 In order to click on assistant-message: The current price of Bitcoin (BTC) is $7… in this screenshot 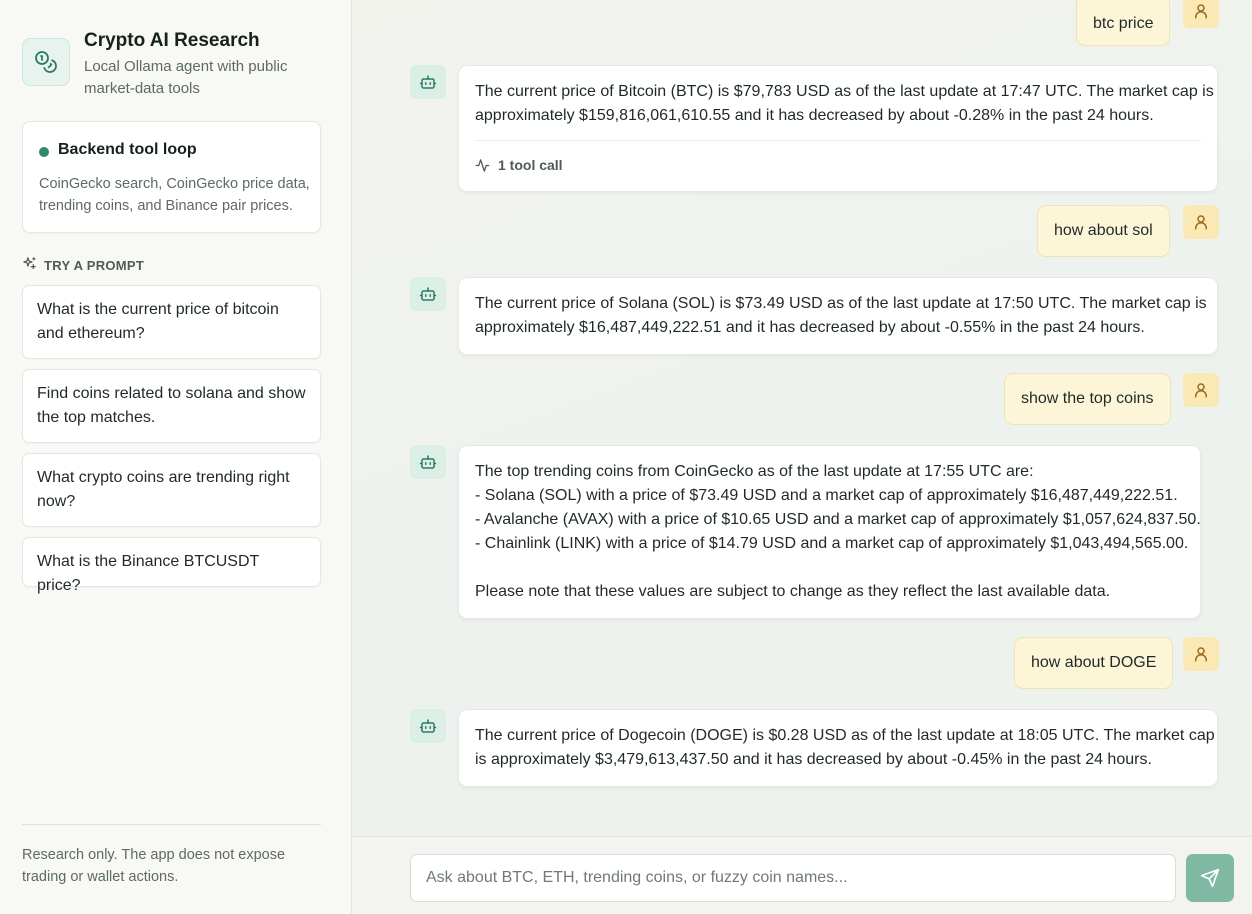, I will do `click(838, 128)`.